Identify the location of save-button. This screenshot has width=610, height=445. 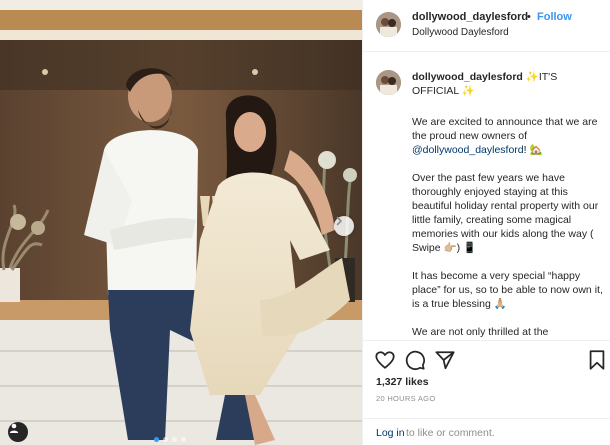
(597, 360).